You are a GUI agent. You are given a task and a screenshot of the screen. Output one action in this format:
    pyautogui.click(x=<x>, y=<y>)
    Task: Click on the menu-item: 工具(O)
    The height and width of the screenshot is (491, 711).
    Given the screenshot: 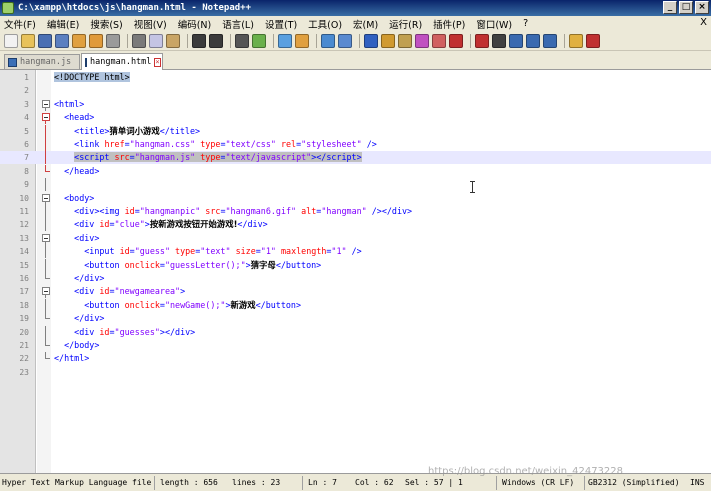 What is the action you would take?
    pyautogui.click(x=325, y=24)
    